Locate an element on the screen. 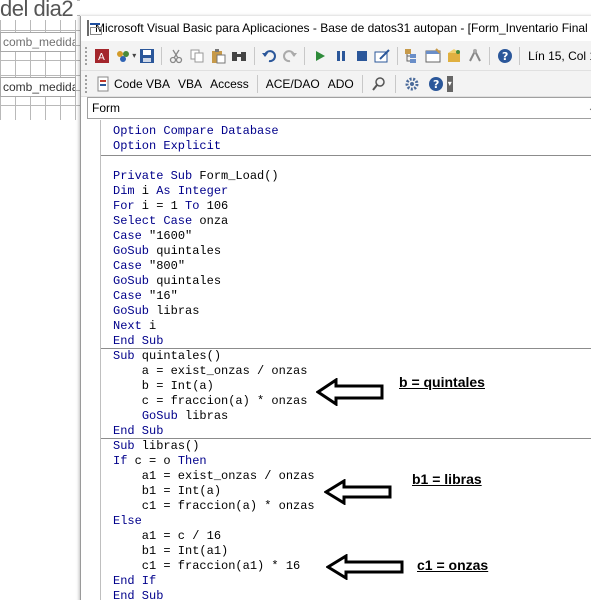  object-dropdown: Form ⌄ is located at coordinates (339, 108).